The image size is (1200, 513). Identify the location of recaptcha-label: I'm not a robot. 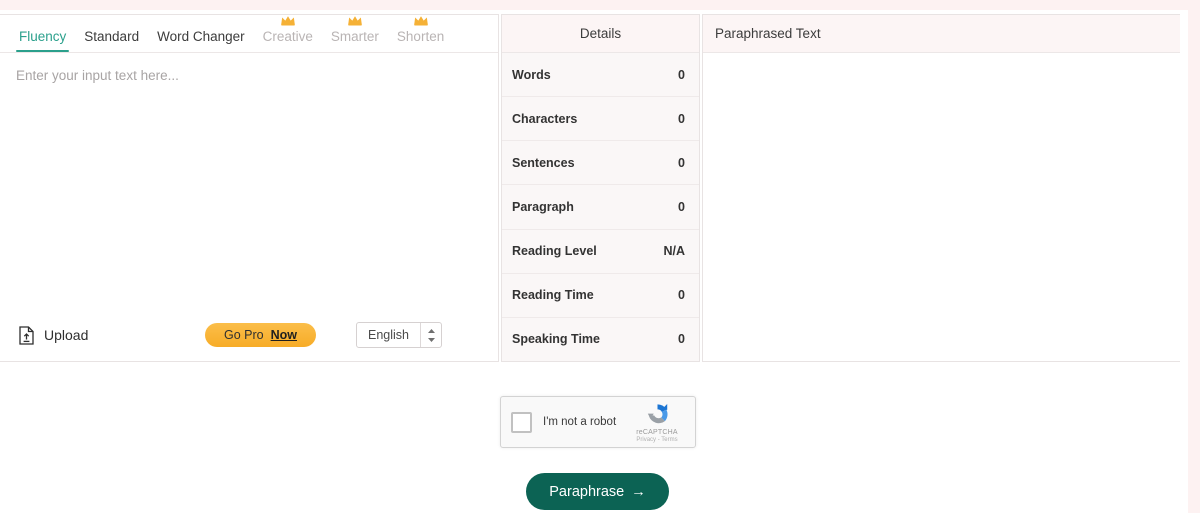
(580, 422).